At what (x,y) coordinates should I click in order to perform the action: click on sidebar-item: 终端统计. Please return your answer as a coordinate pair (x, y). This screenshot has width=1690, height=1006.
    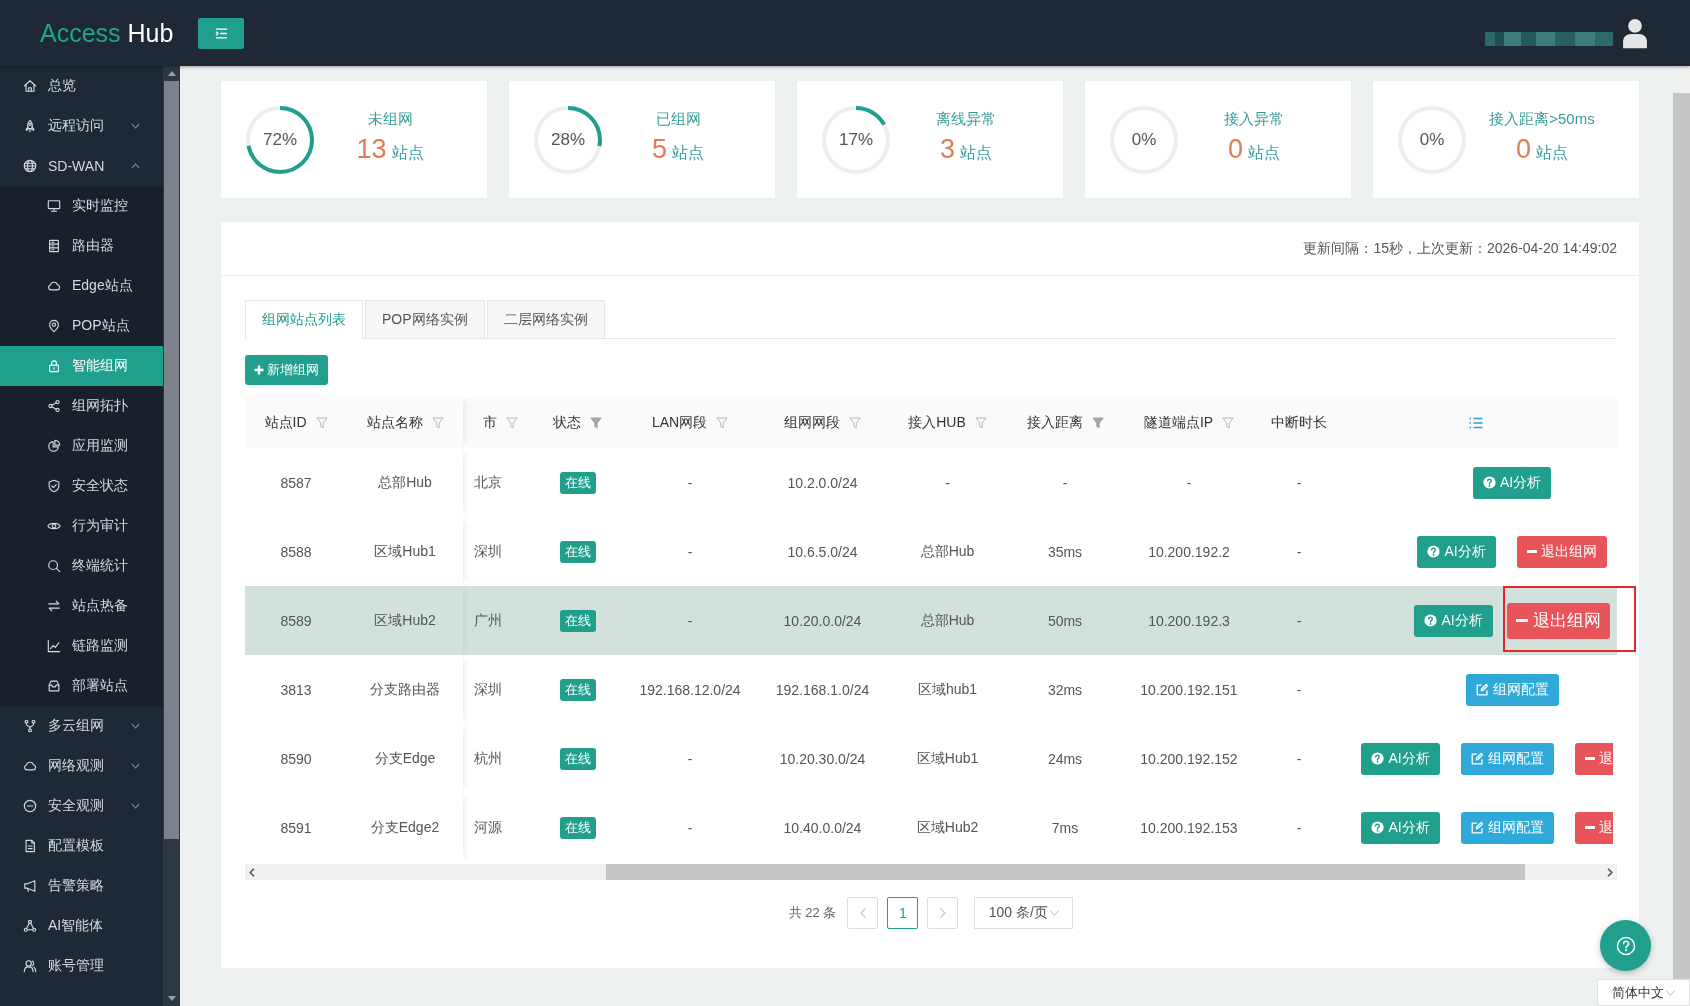
    Looking at the image, I should click on (81, 566).